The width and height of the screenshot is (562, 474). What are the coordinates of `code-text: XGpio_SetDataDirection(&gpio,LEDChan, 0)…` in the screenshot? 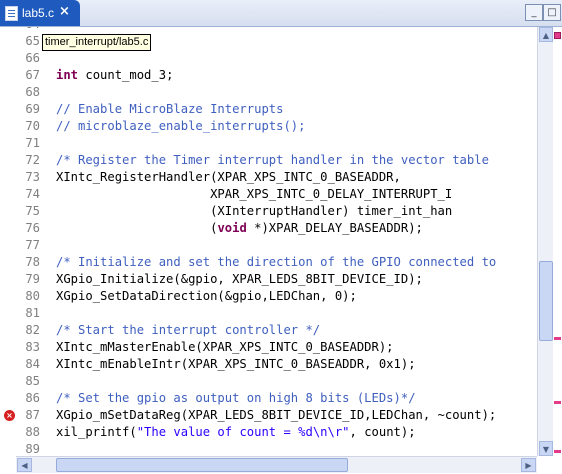 It's located at (206, 296).